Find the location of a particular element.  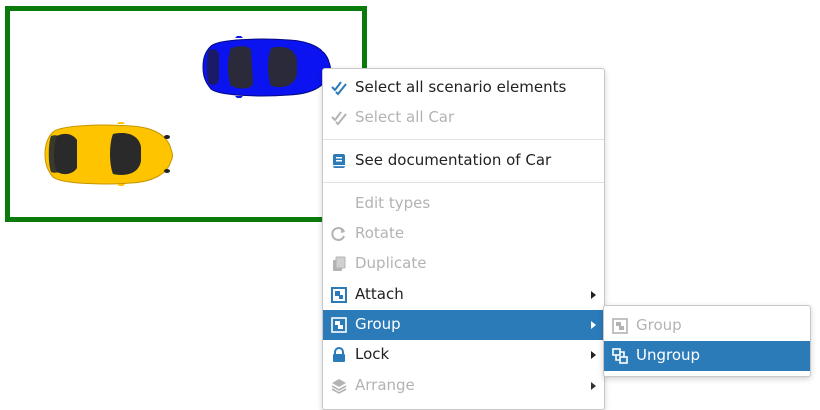

yellow-car is located at coordinates (108, 154).